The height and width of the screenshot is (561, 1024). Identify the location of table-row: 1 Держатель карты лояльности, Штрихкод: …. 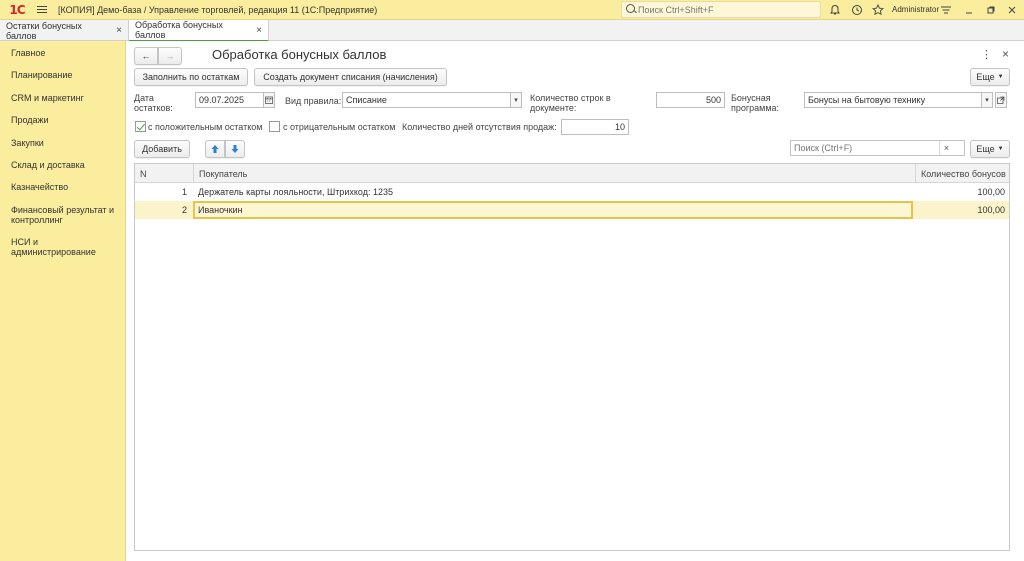
(572, 192).